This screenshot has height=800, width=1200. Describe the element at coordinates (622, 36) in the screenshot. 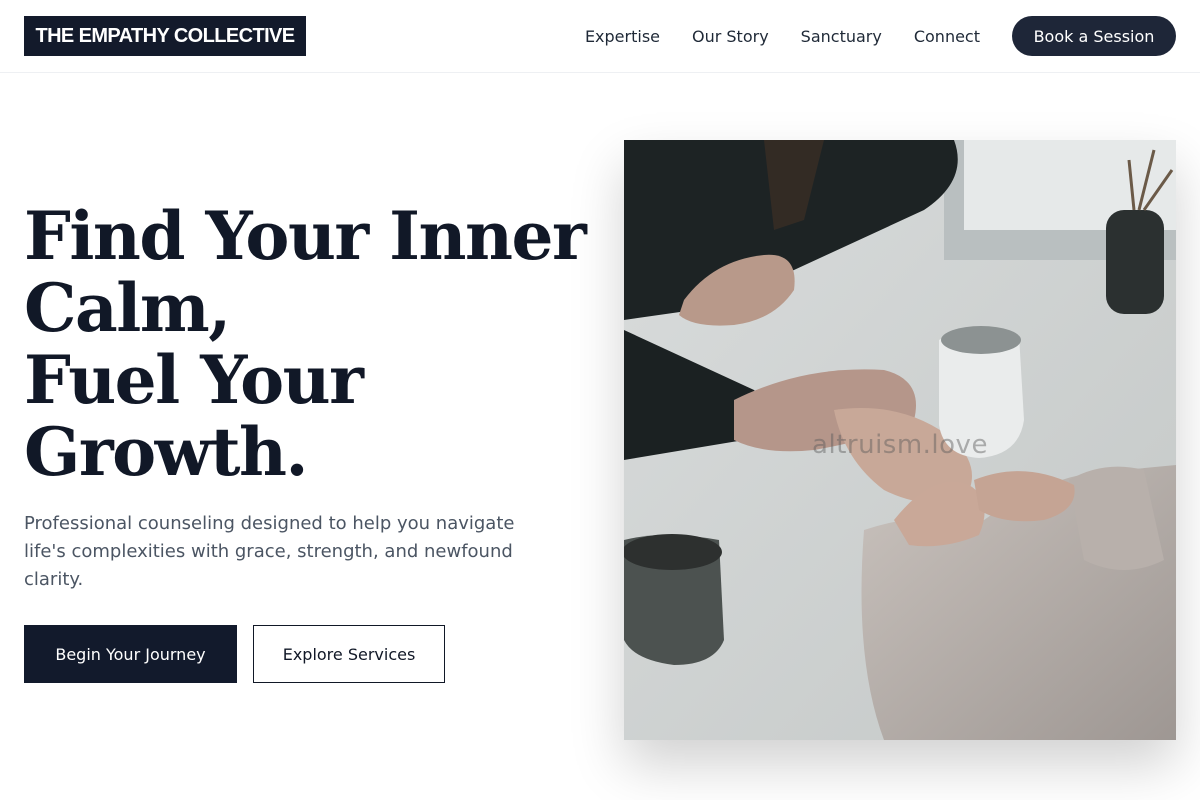

I see `nav-link-expertise: Expertise` at that location.